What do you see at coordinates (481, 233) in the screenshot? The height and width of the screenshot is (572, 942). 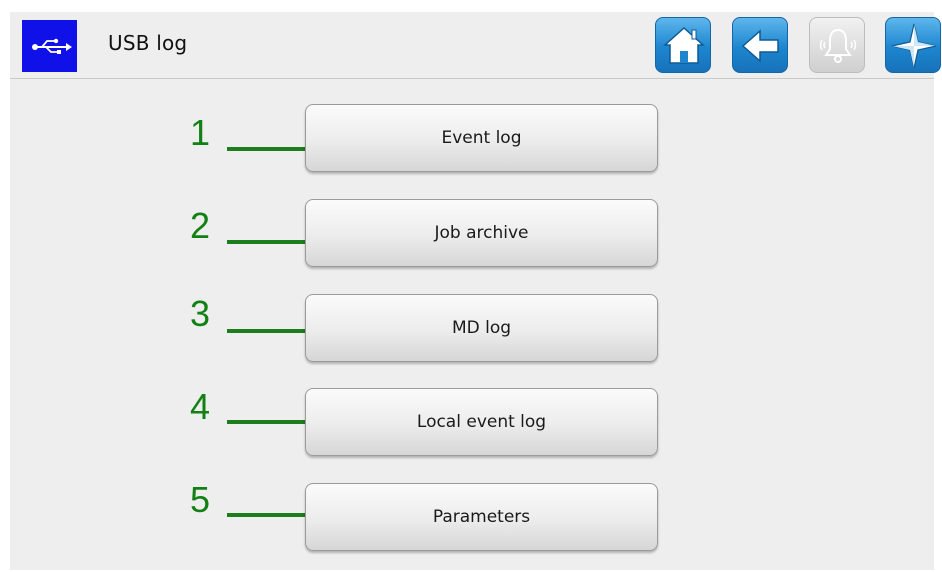 I see `job-archive-button: Job archive` at bounding box center [481, 233].